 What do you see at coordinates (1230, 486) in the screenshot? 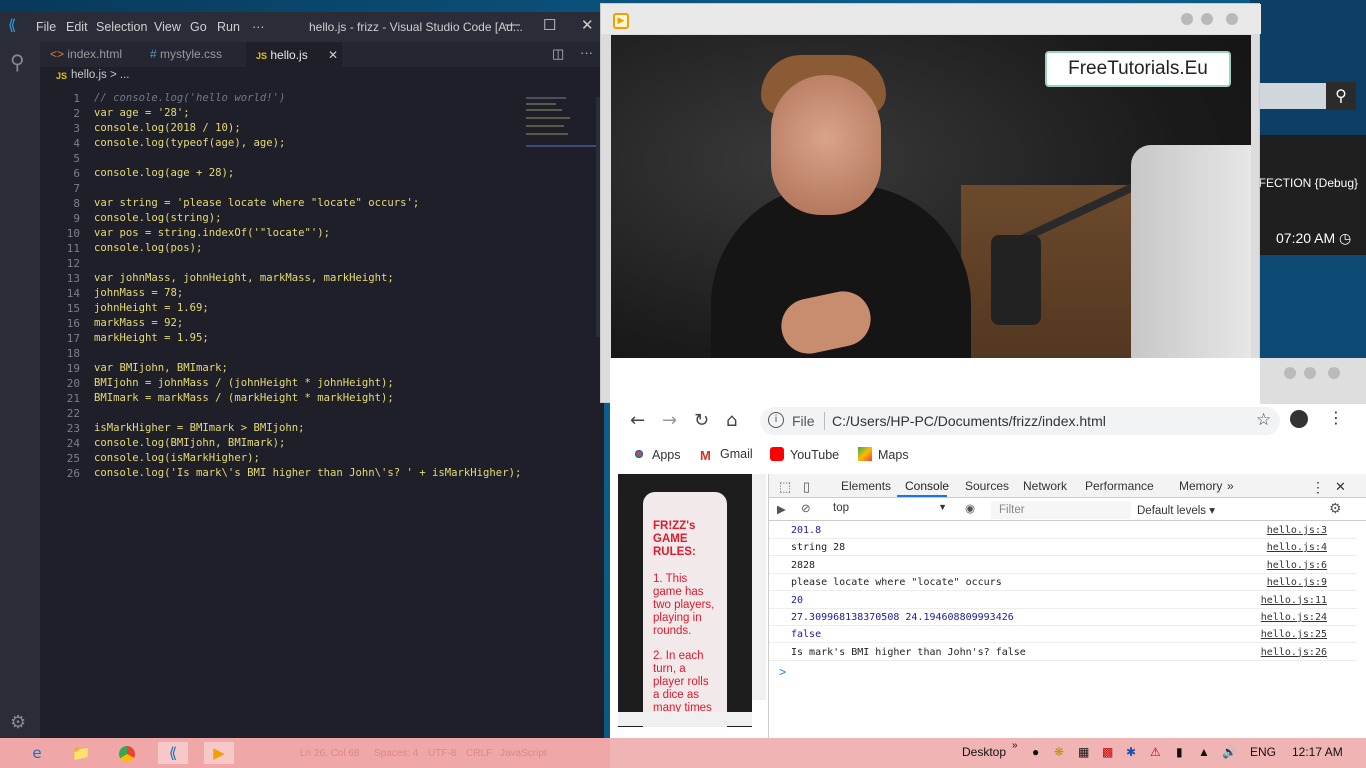
I see `more-tabs-icon: »` at bounding box center [1230, 486].